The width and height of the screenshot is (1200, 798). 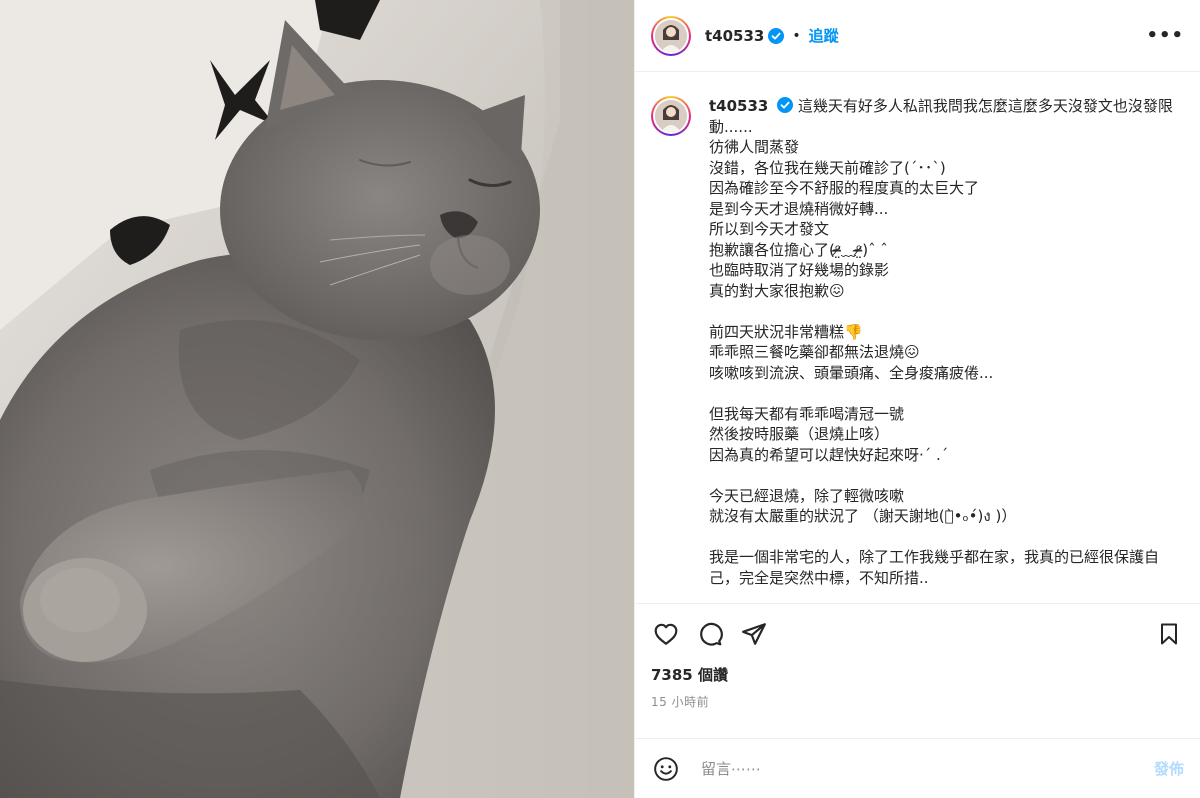 I want to click on caption-username: t40533, so click(x=738, y=106).